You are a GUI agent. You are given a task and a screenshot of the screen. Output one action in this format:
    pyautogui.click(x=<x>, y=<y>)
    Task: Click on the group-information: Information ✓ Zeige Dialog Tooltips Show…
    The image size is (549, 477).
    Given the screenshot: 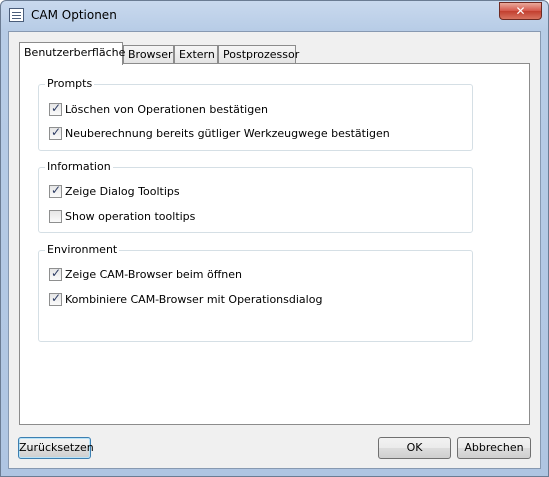 What is the action you would take?
    pyautogui.click(x=255, y=196)
    